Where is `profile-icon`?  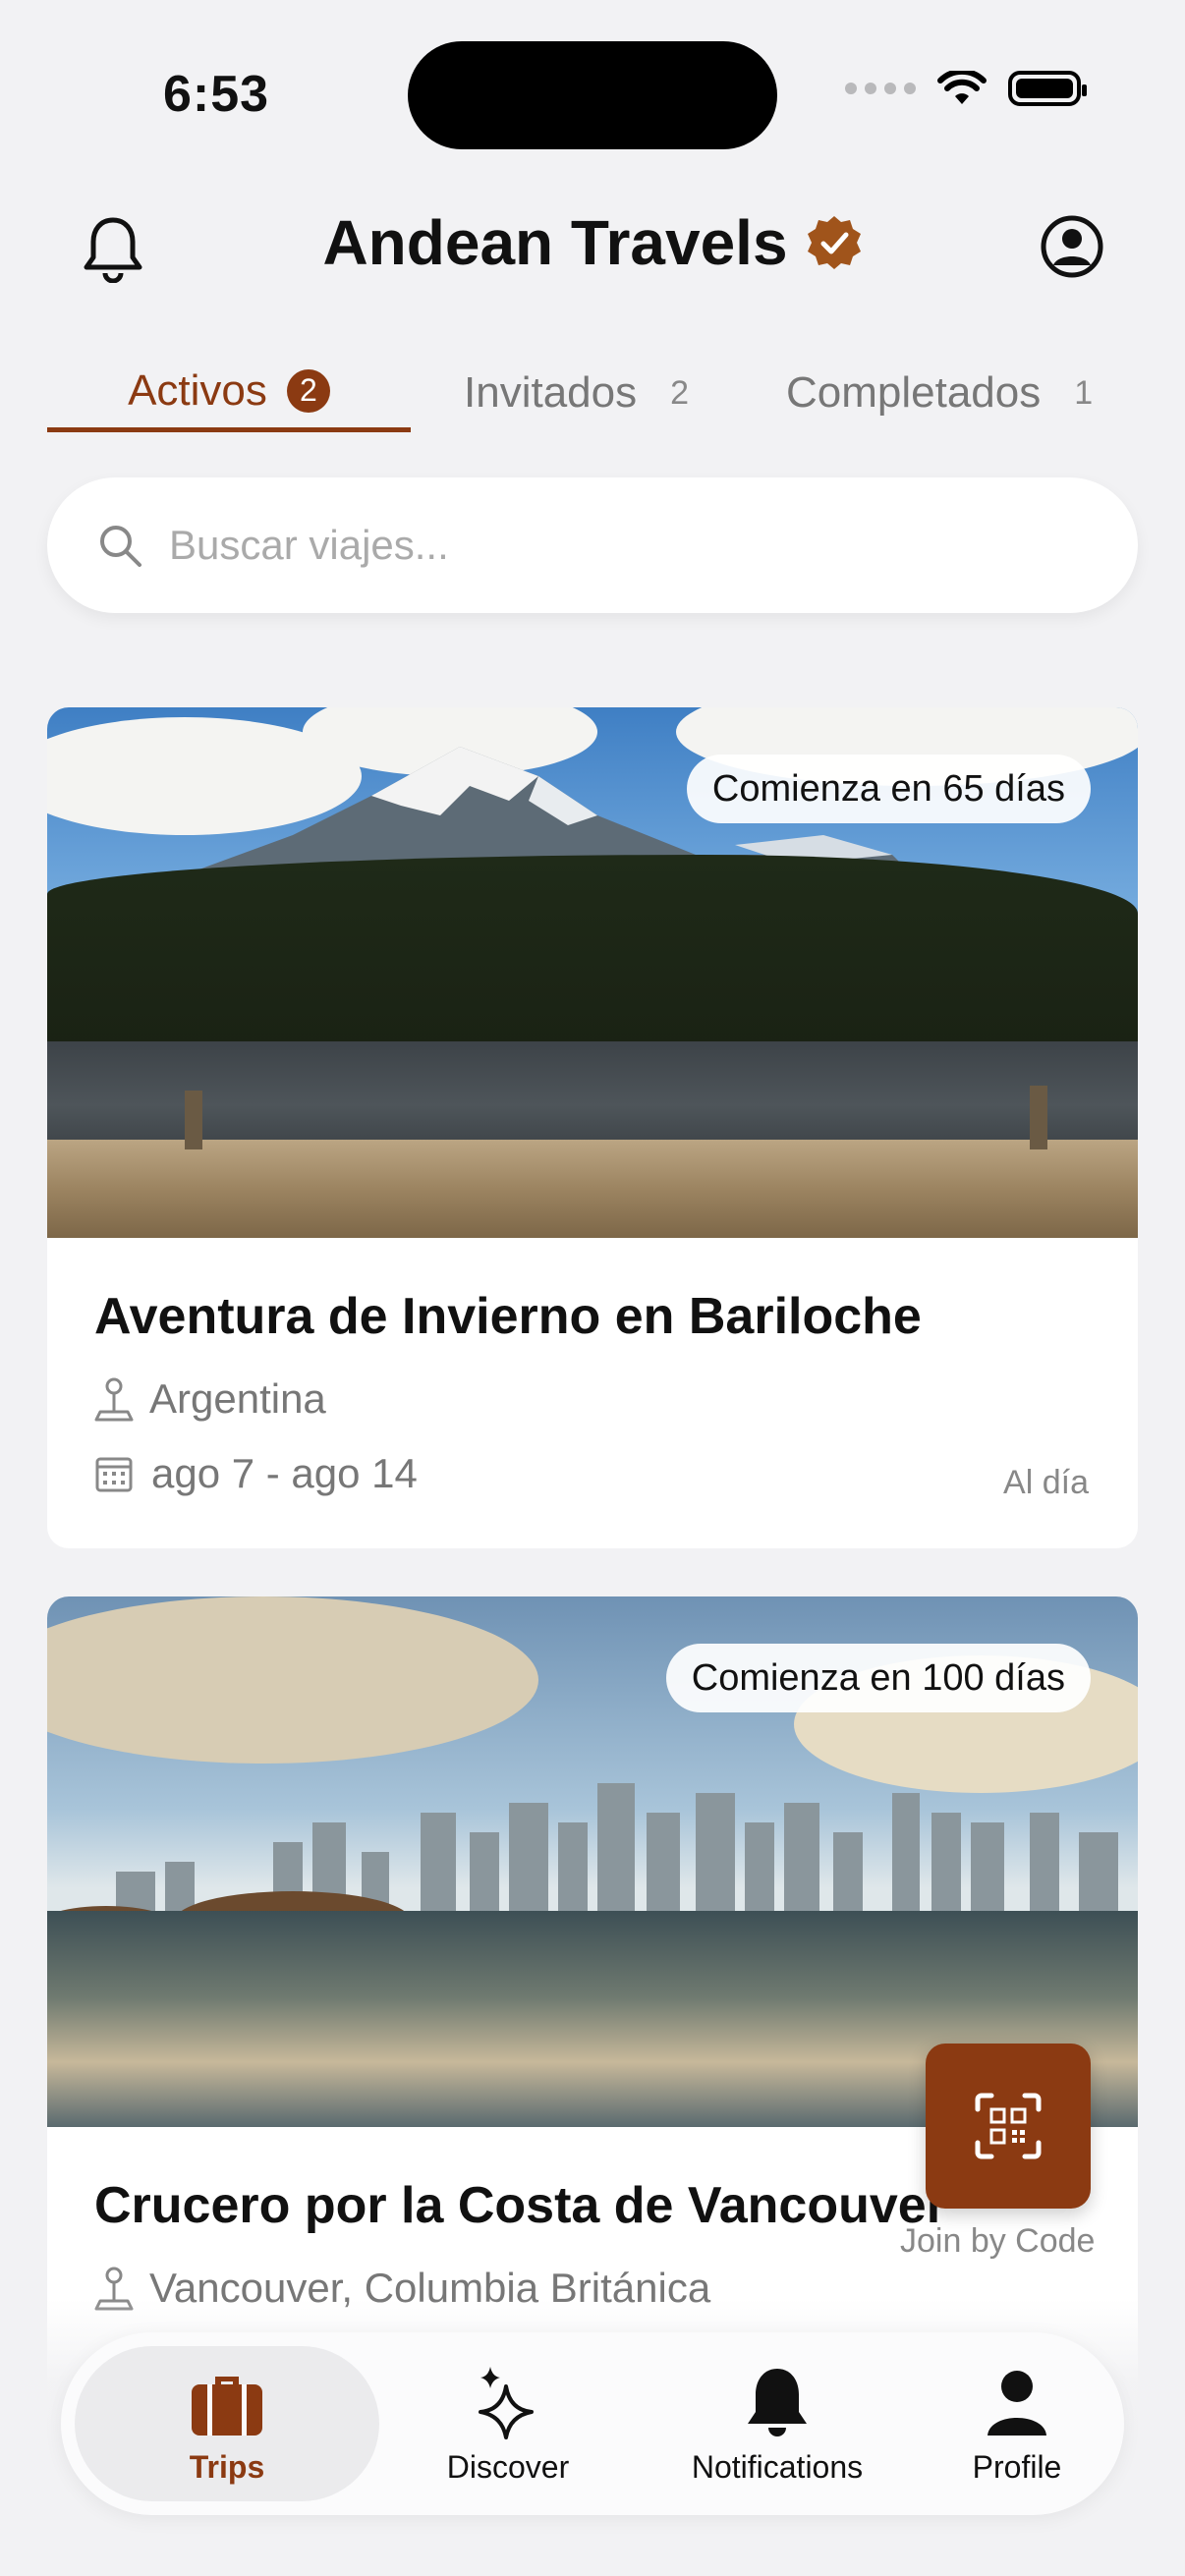
profile-icon is located at coordinates (1072, 246).